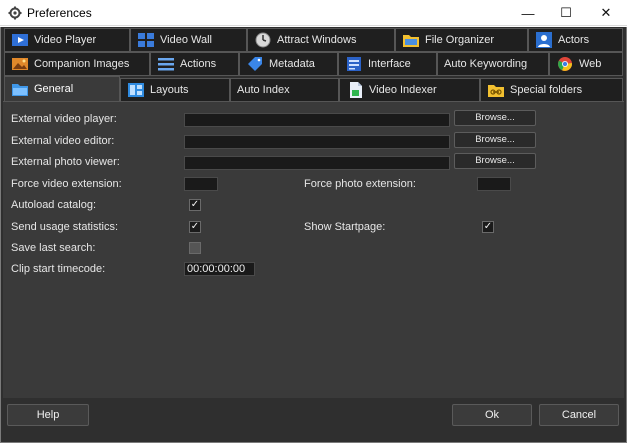 The width and height of the screenshot is (627, 443). What do you see at coordinates (313, 420) in the screenshot?
I see `dialog-footer: Help Ok Cancel` at bounding box center [313, 420].